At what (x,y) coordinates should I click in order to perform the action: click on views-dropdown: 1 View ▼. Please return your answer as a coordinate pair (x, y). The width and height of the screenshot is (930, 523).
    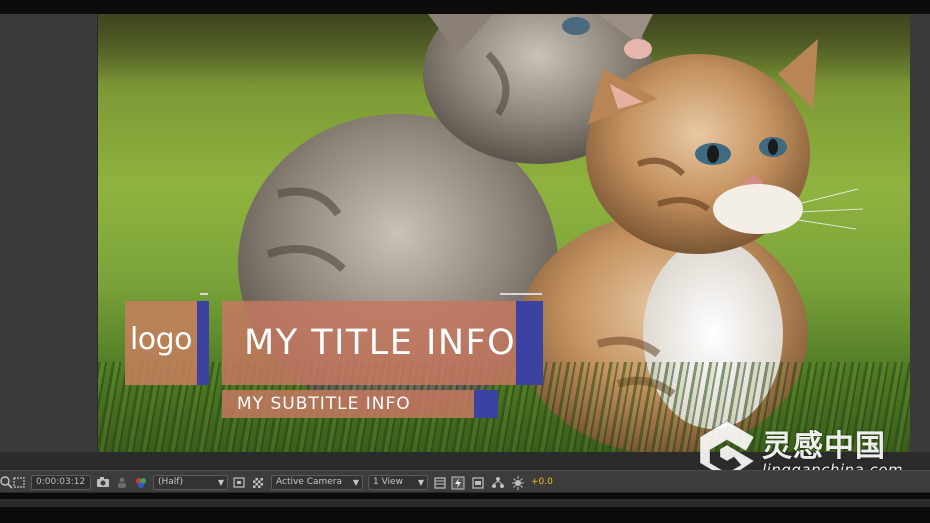
    Looking at the image, I should click on (398, 482).